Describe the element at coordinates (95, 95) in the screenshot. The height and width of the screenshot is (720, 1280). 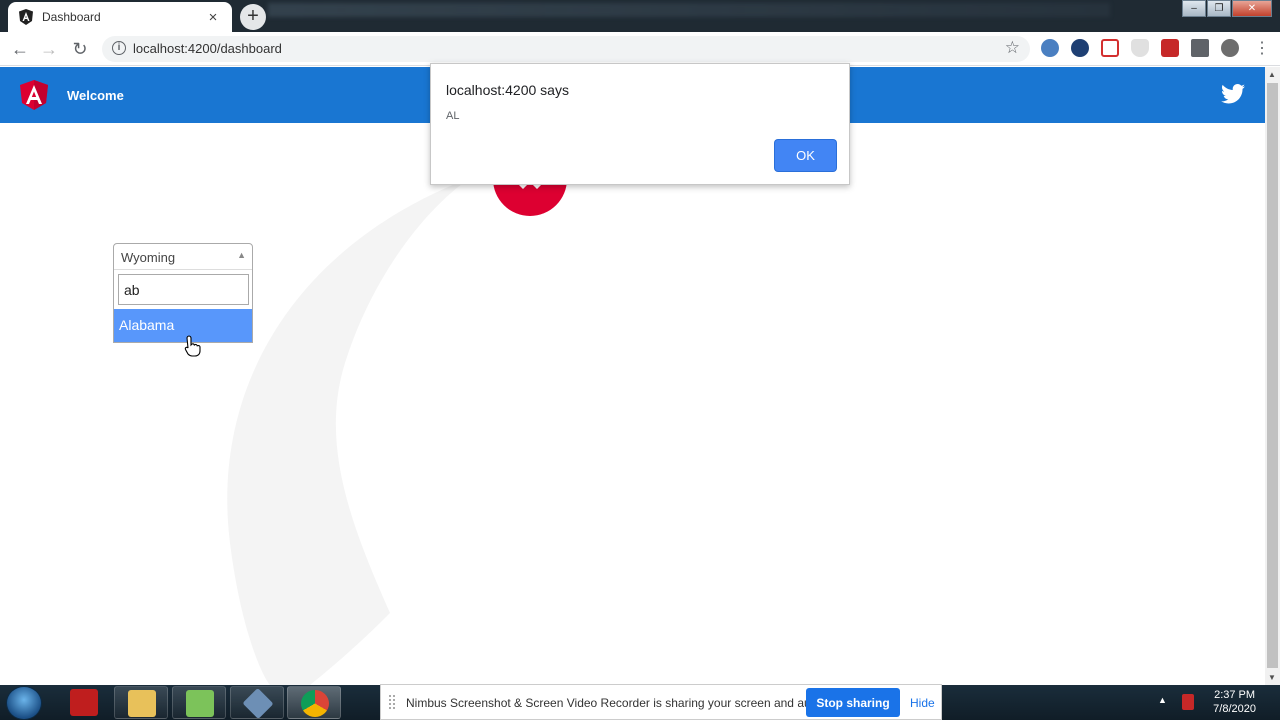
I see `header-title: Welcome` at that location.